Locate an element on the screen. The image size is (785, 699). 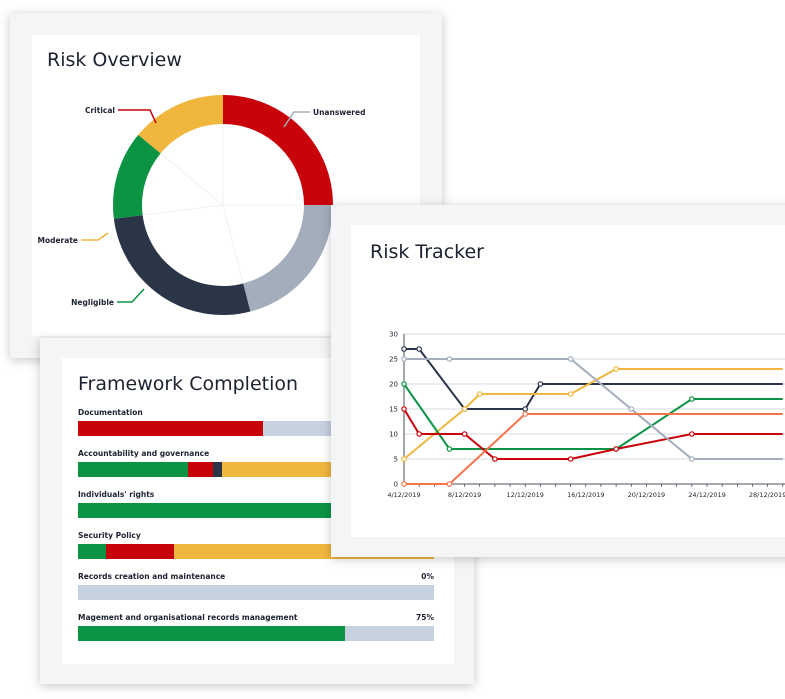
y-tick-label: 15 is located at coordinates (393, 410).